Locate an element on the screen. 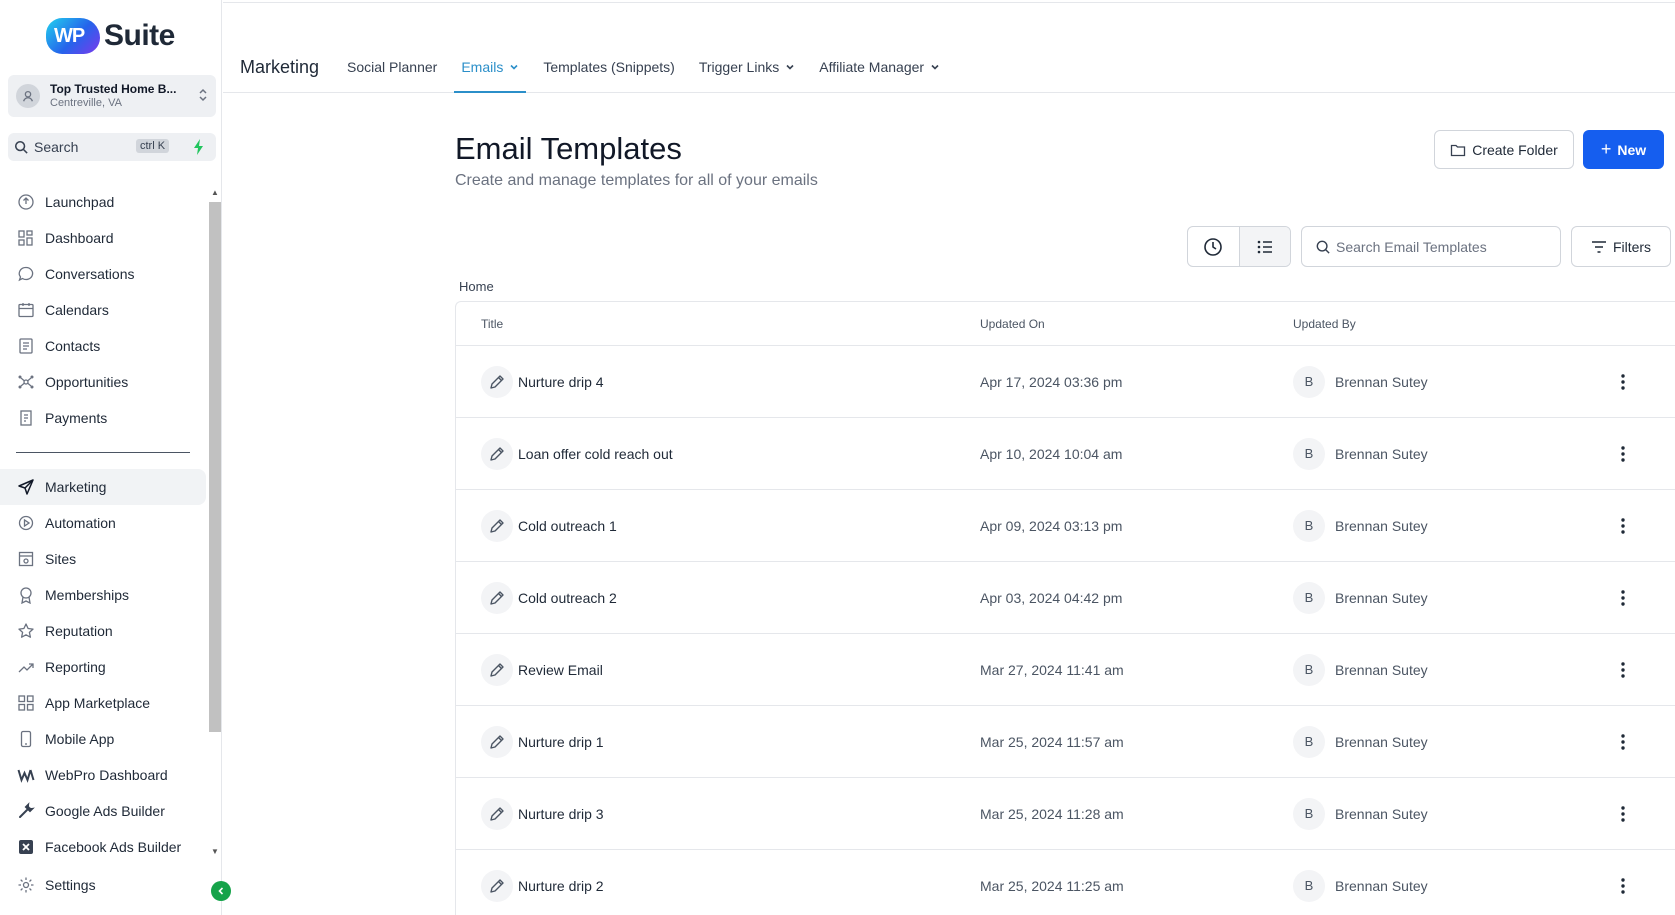 The image size is (1675, 915). sidebar-item-contacts: Contacts is located at coordinates (103, 346).